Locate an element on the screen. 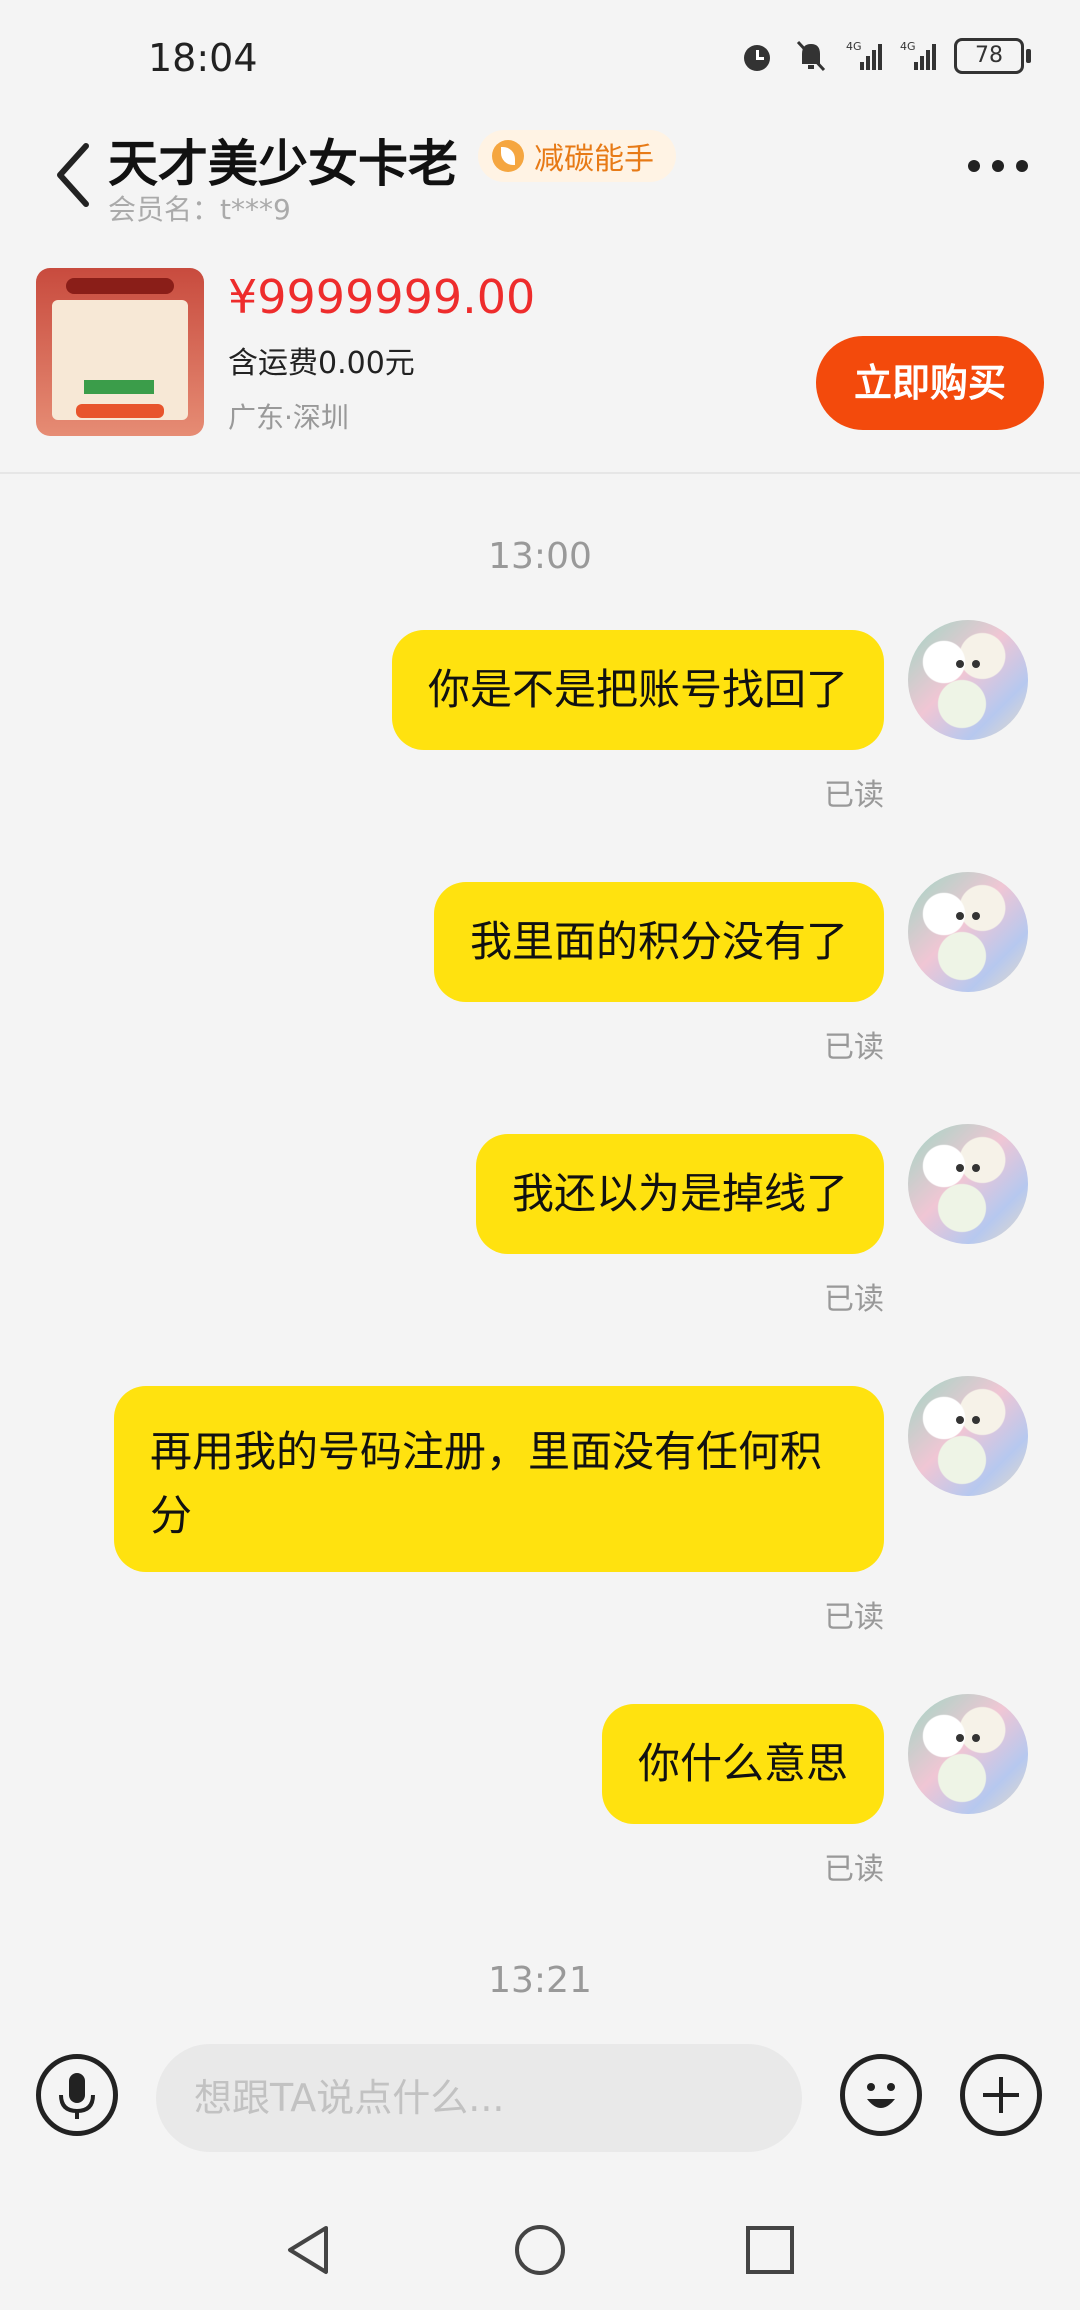 This screenshot has height=2310, width=1080. chat-timestamp: 13:21 is located at coordinates (540, 1980).